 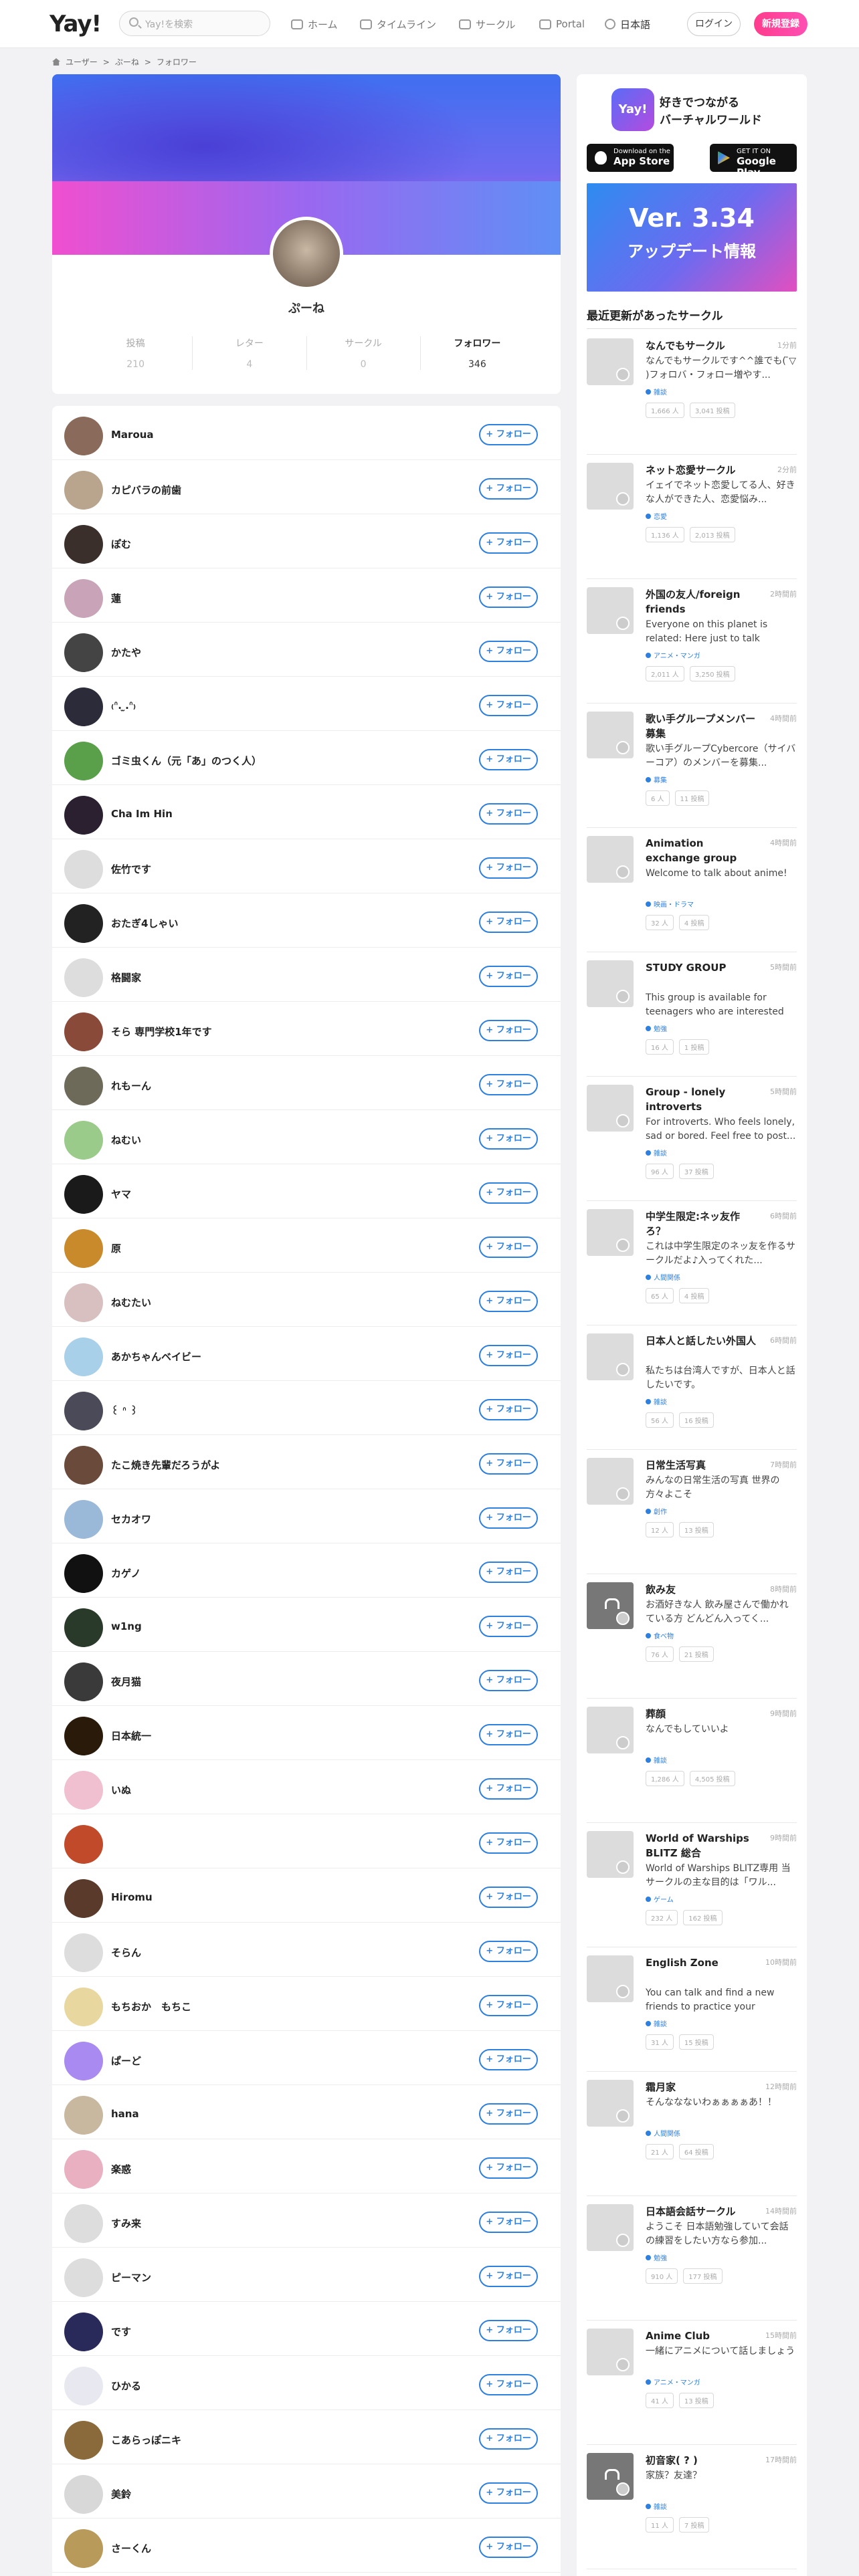 I want to click on follower-name: そら 専門学校1年です, so click(x=162, y=1032).